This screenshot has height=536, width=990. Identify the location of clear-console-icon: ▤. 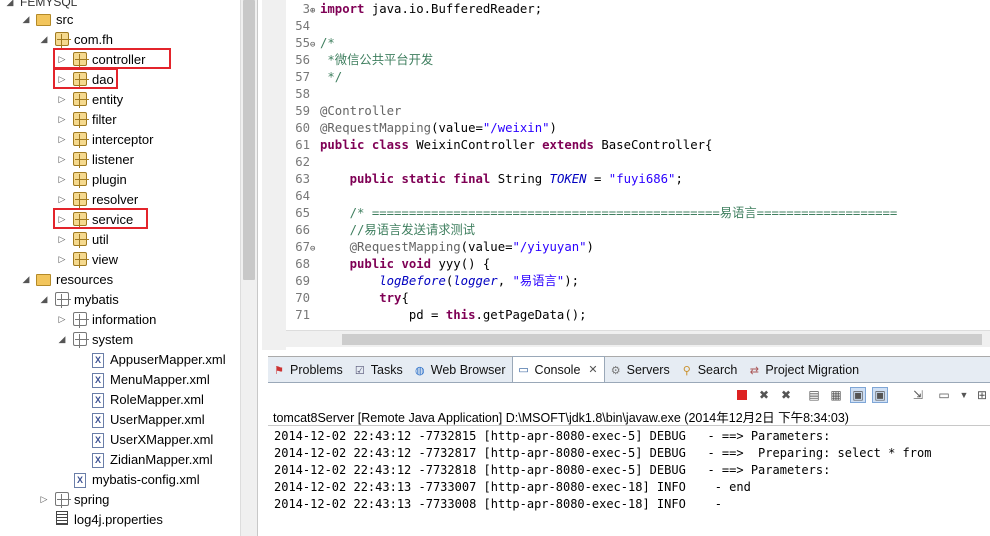
(814, 395).